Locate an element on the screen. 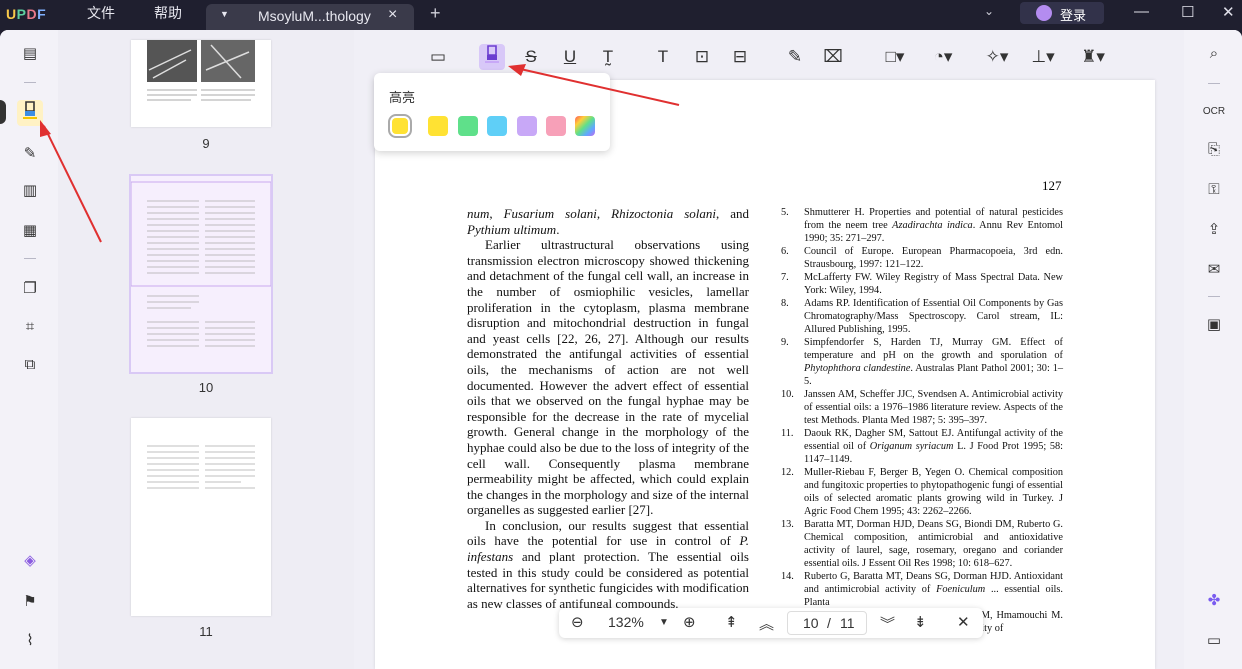 Image resolution: width=1242 pixels, height=669 pixels. first-page-icon: ⇞ is located at coordinates (731, 622).